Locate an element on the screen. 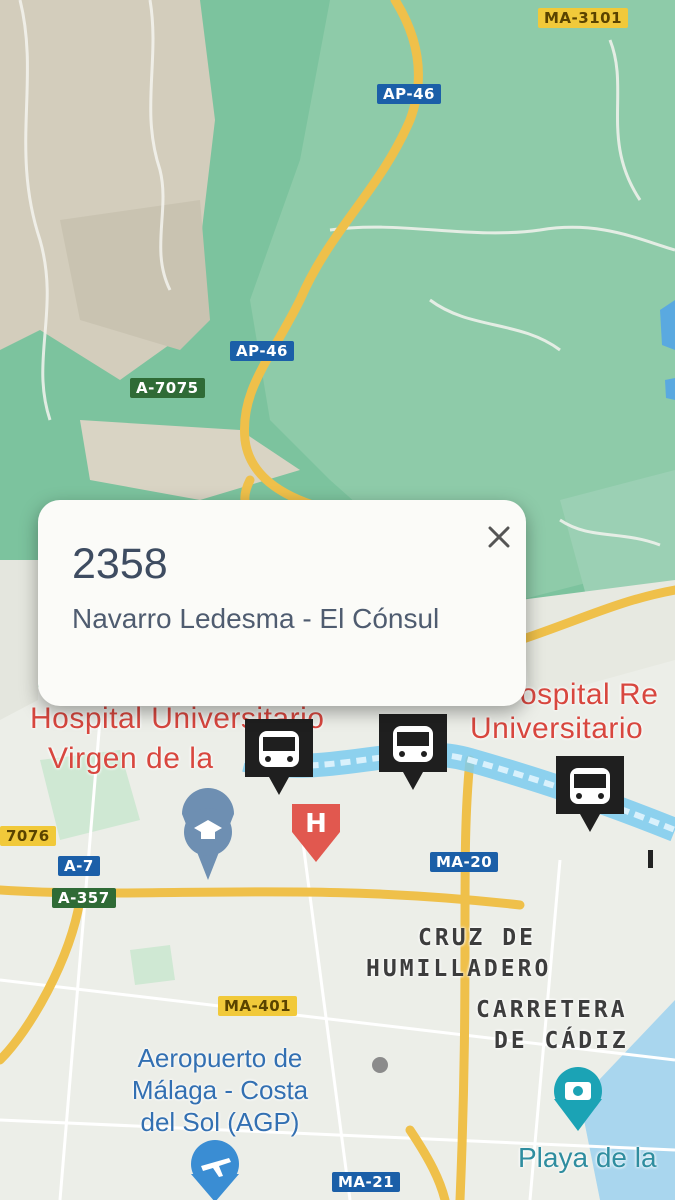 The width and height of the screenshot is (675, 1200). route-end-marker is located at coordinates (650, 859).